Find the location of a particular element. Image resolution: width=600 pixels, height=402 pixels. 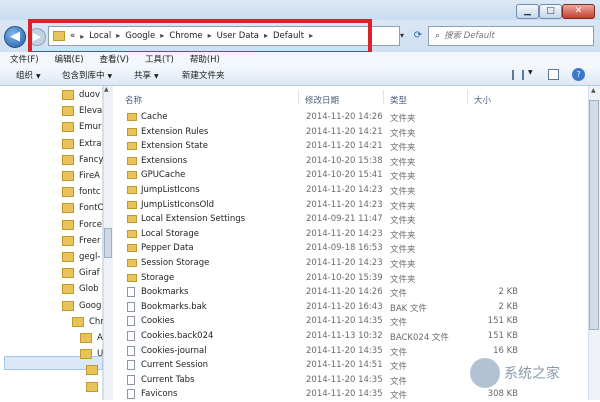

menu-item-0: 文件(F) is located at coordinates (24, 59).